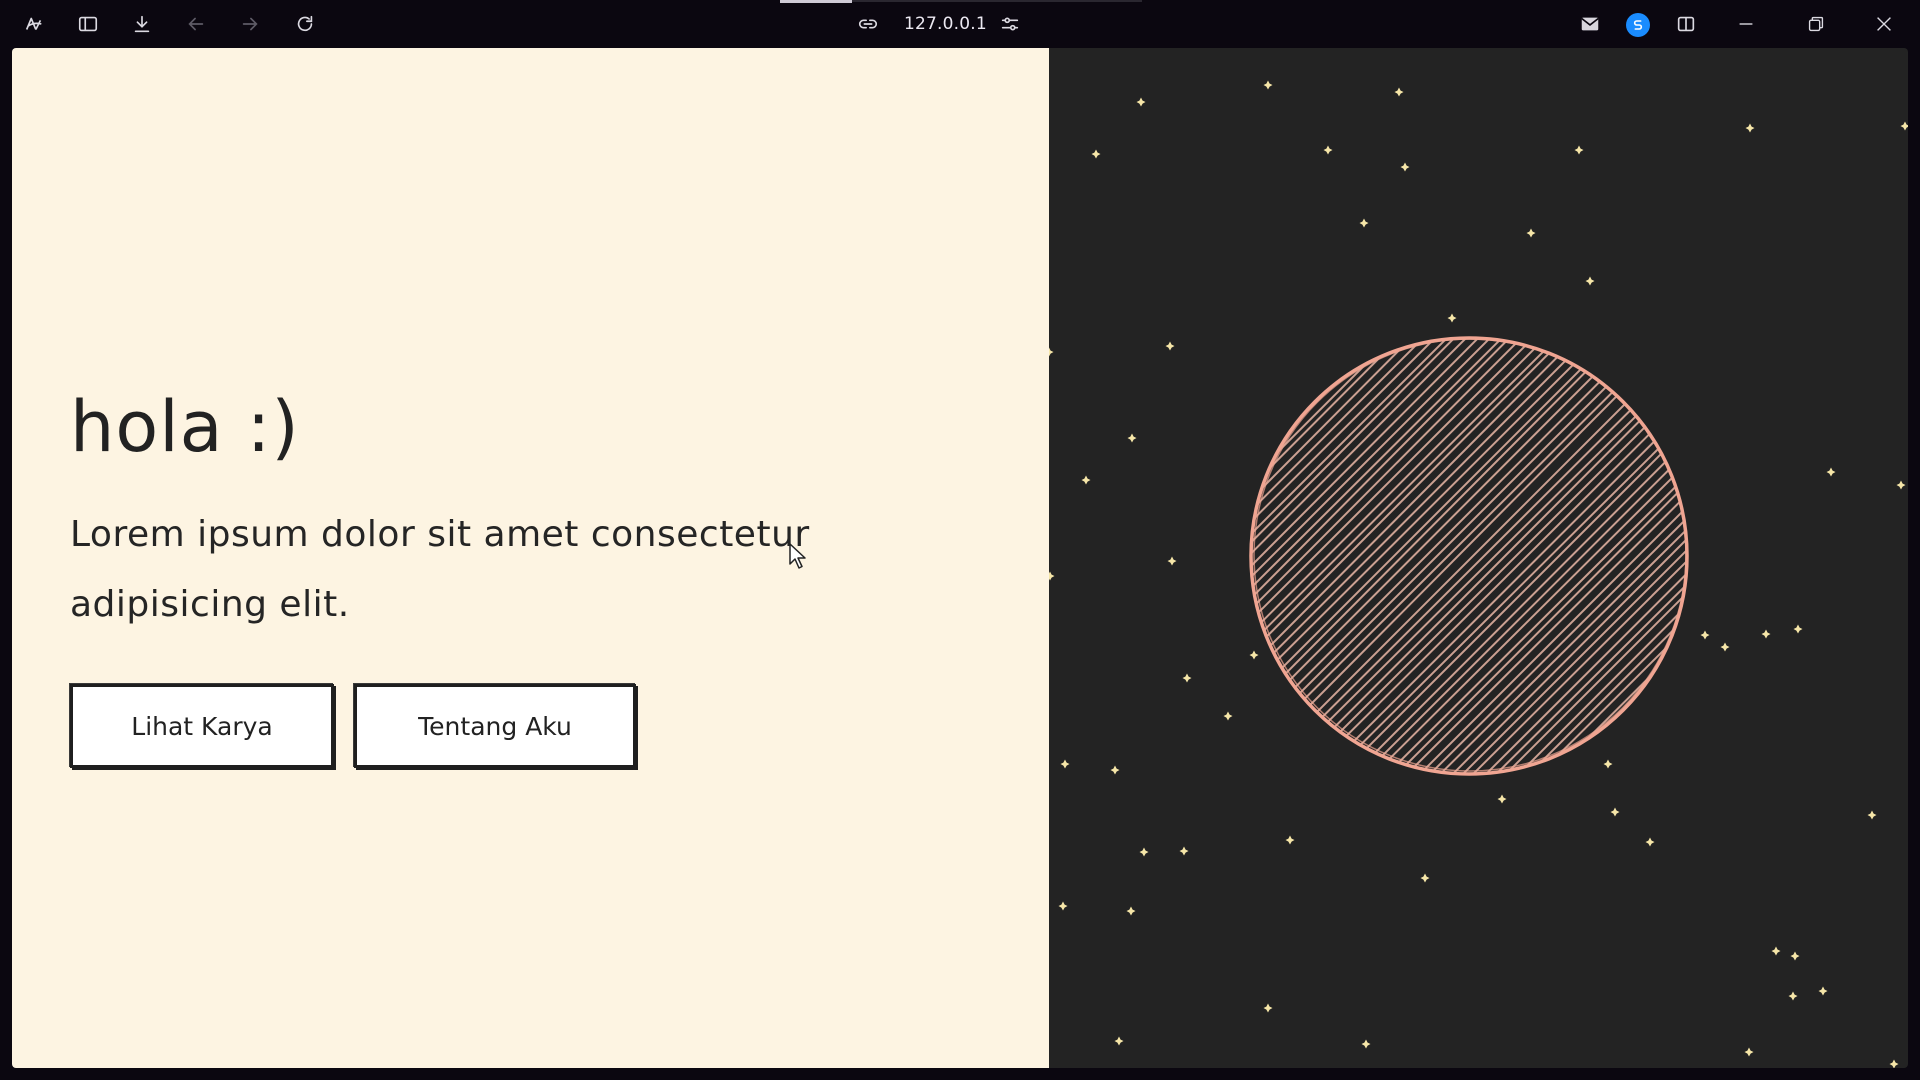 The width and height of the screenshot is (1920, 1080). Describe the element at coordinates (88, 24) in the screenshot. I see `sidebar-toggle-icon` at that location.